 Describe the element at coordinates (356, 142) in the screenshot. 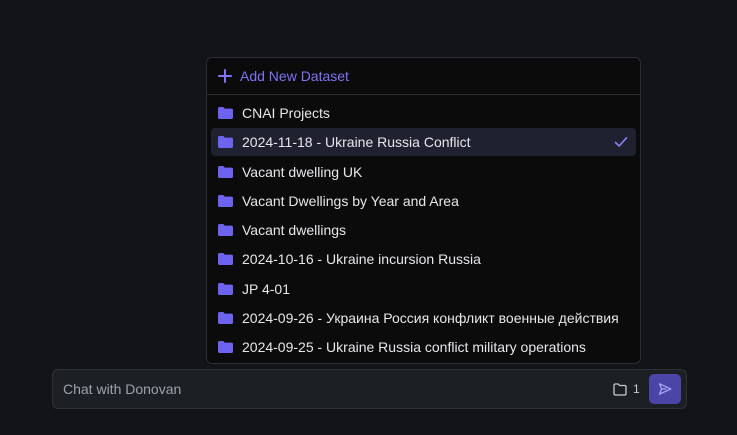

I see `dataset-item-label: 2024-11-18 - Ukraine Russia Conflict` at that location.